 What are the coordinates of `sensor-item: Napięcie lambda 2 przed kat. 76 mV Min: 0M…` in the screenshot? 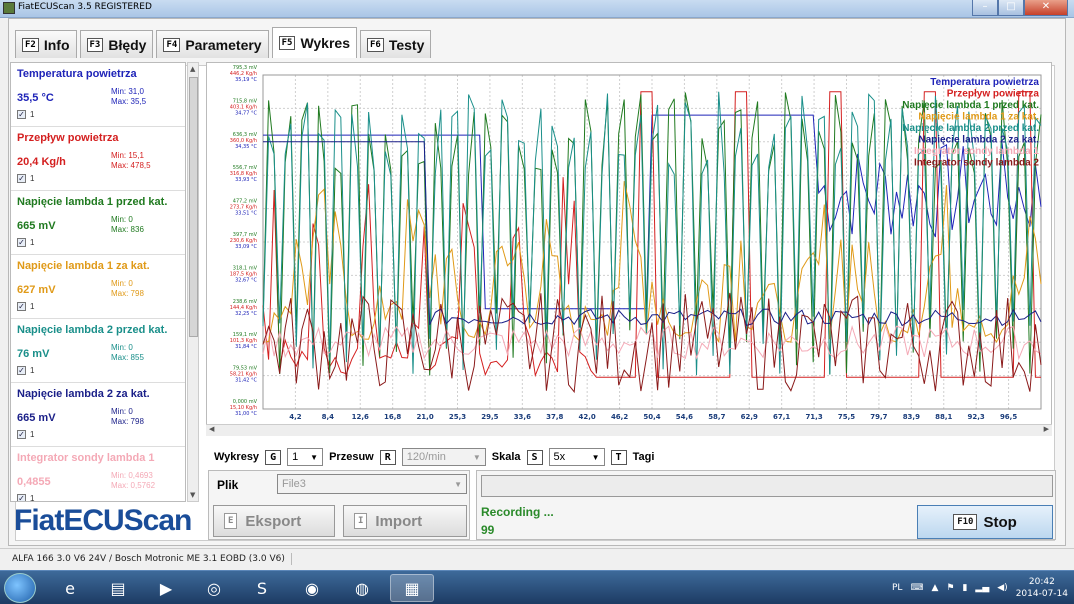 It's located at (98, 351).